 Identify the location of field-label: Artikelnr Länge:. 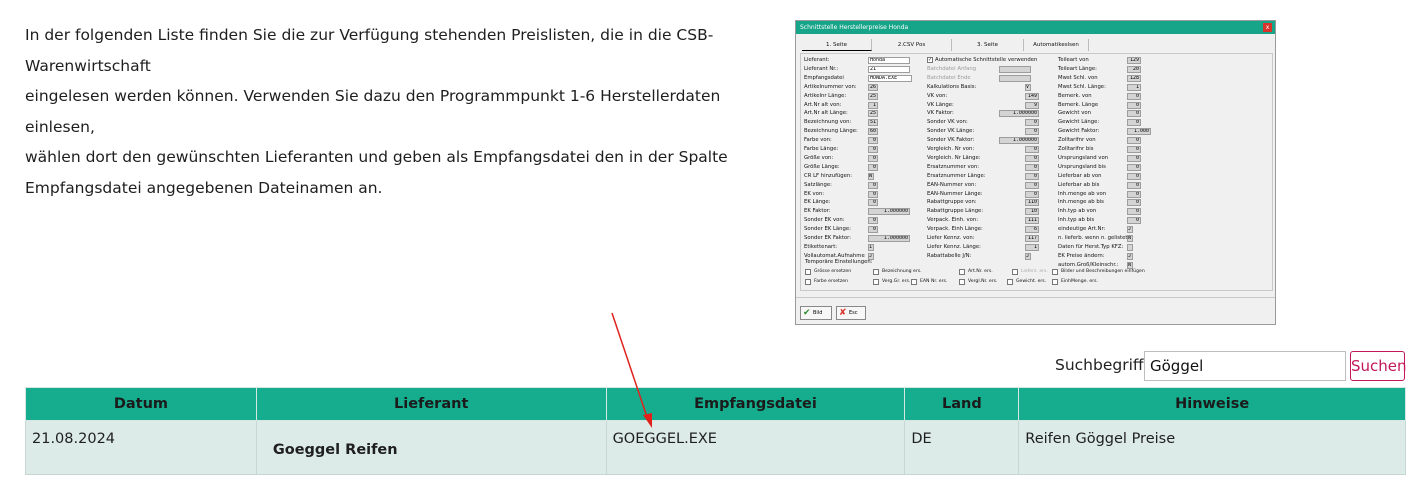
(825, 95).